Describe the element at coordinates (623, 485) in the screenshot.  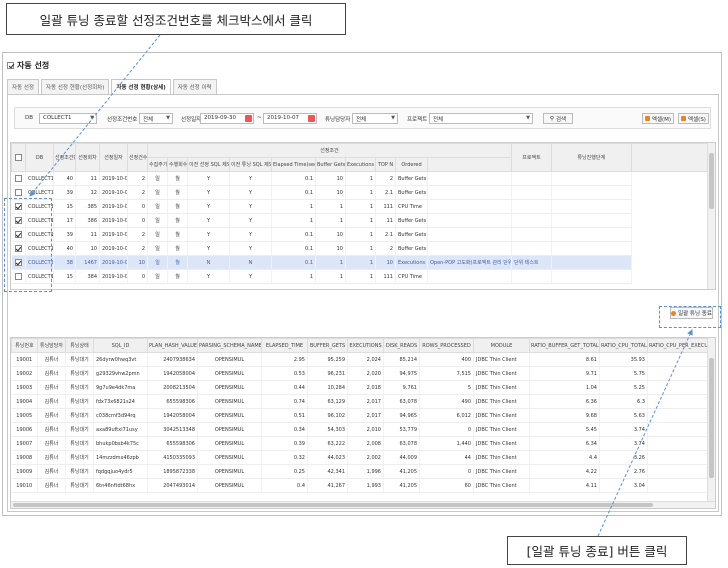
I see `table-cell: 3.04` at that location.